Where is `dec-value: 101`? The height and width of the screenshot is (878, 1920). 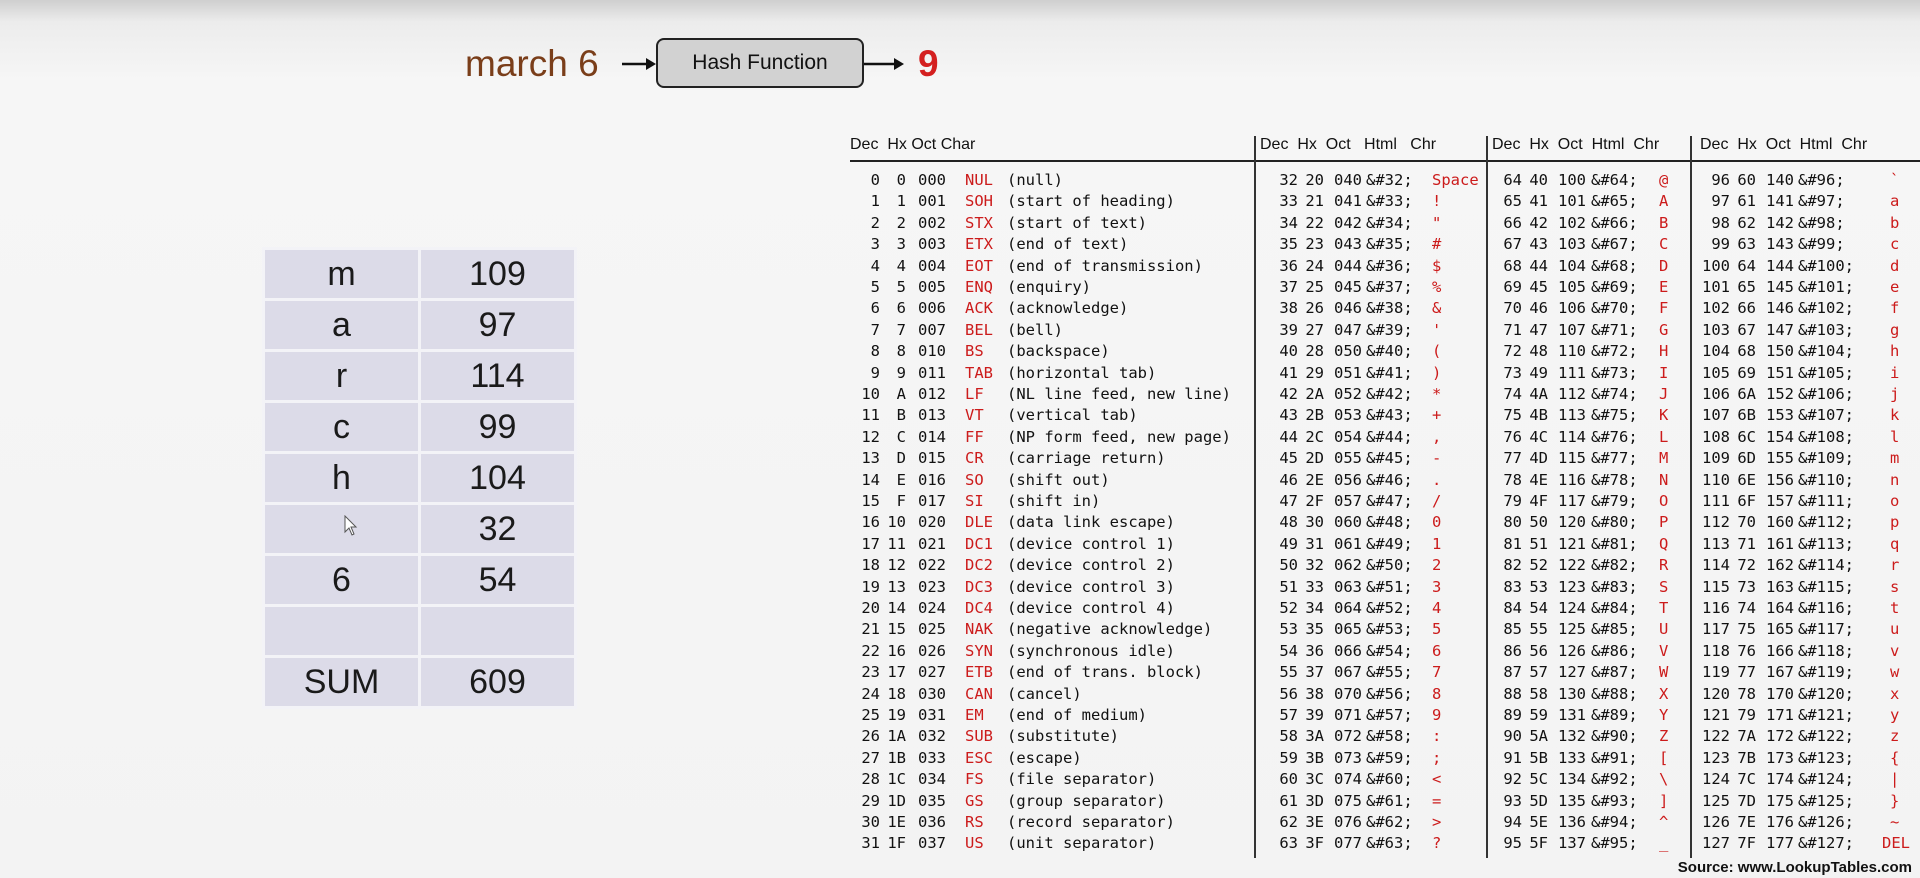
dec-value: 101 is located at coordinates (1716, 287).